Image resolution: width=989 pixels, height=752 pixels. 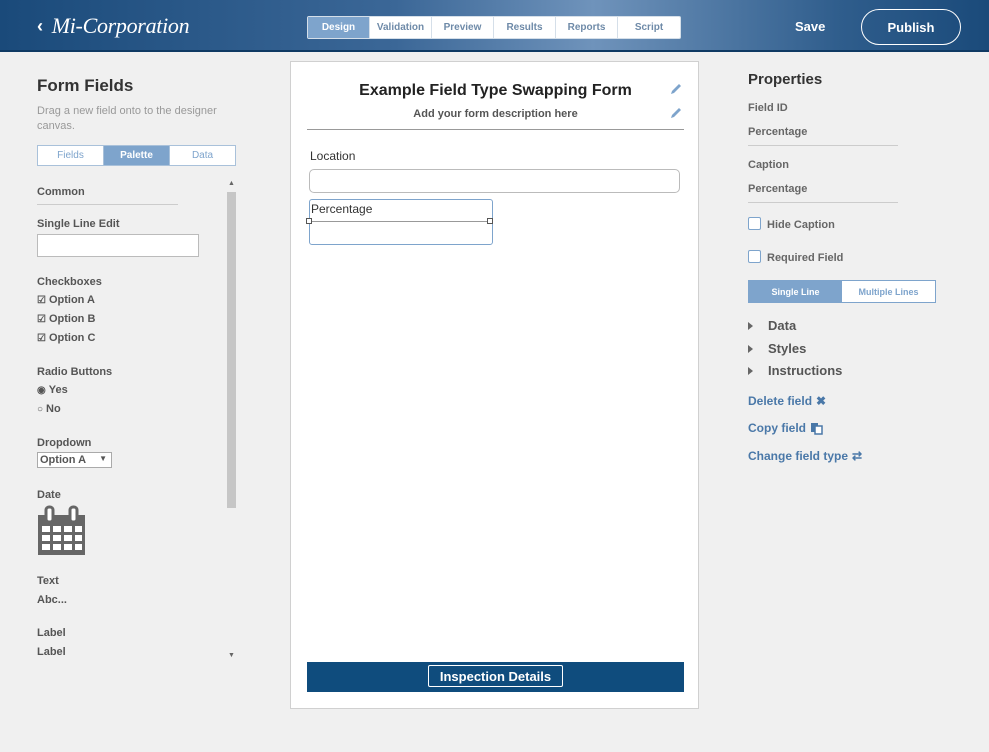 What do you see at coordinates (911, 27) in the screenshot?
I see `publish-button: Publish` at bounding box center [911, 27].